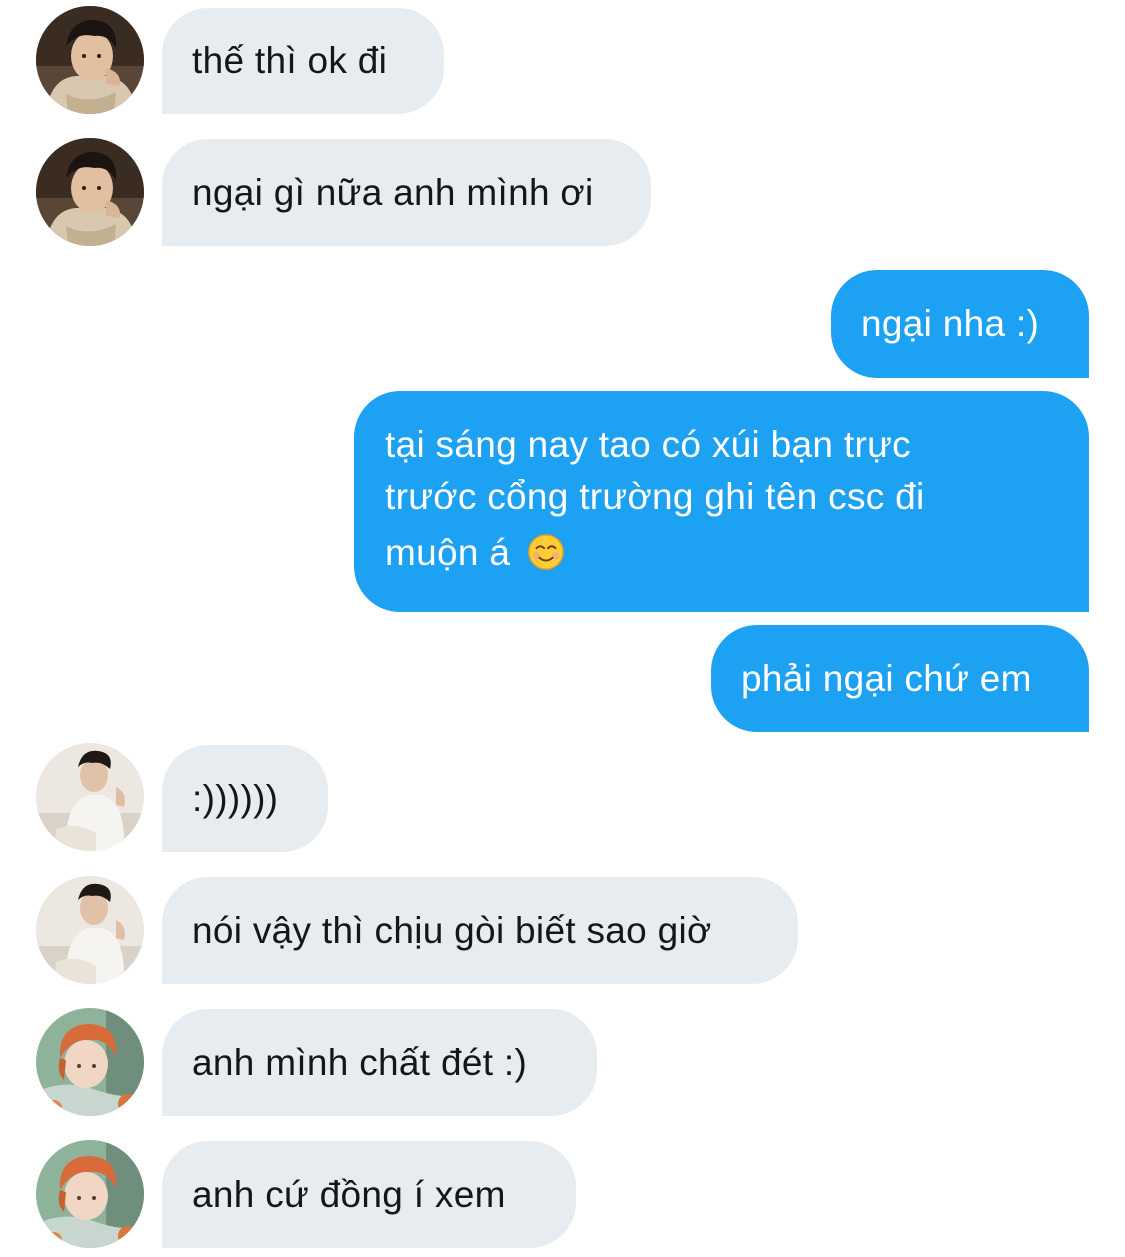 This screenshot has height=1257, width=1125. I want to click on message-text: nói vậy thì chịu gòi biết sao giờ, so click(452, 930).